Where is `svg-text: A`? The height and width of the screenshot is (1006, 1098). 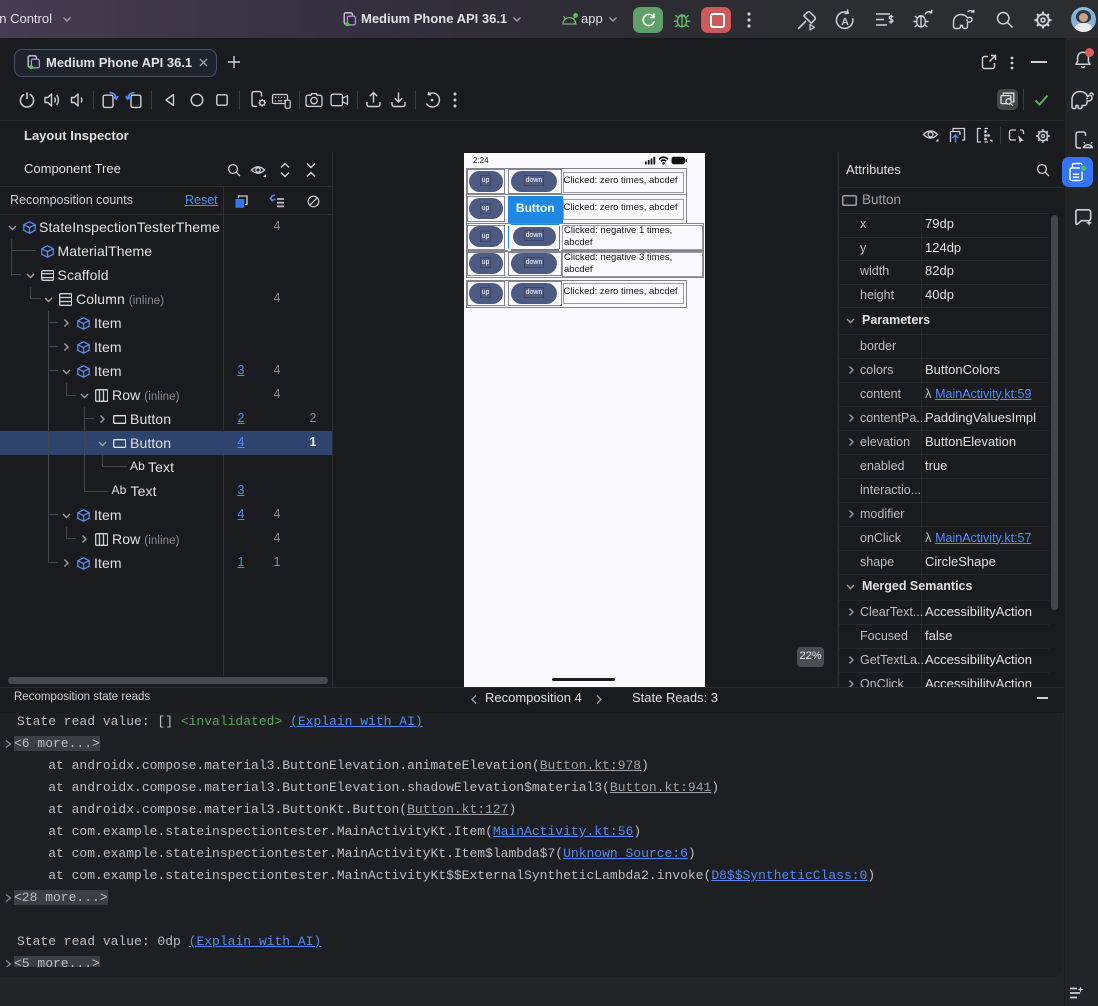 svg-text: A is located at coordinates (845, 22).